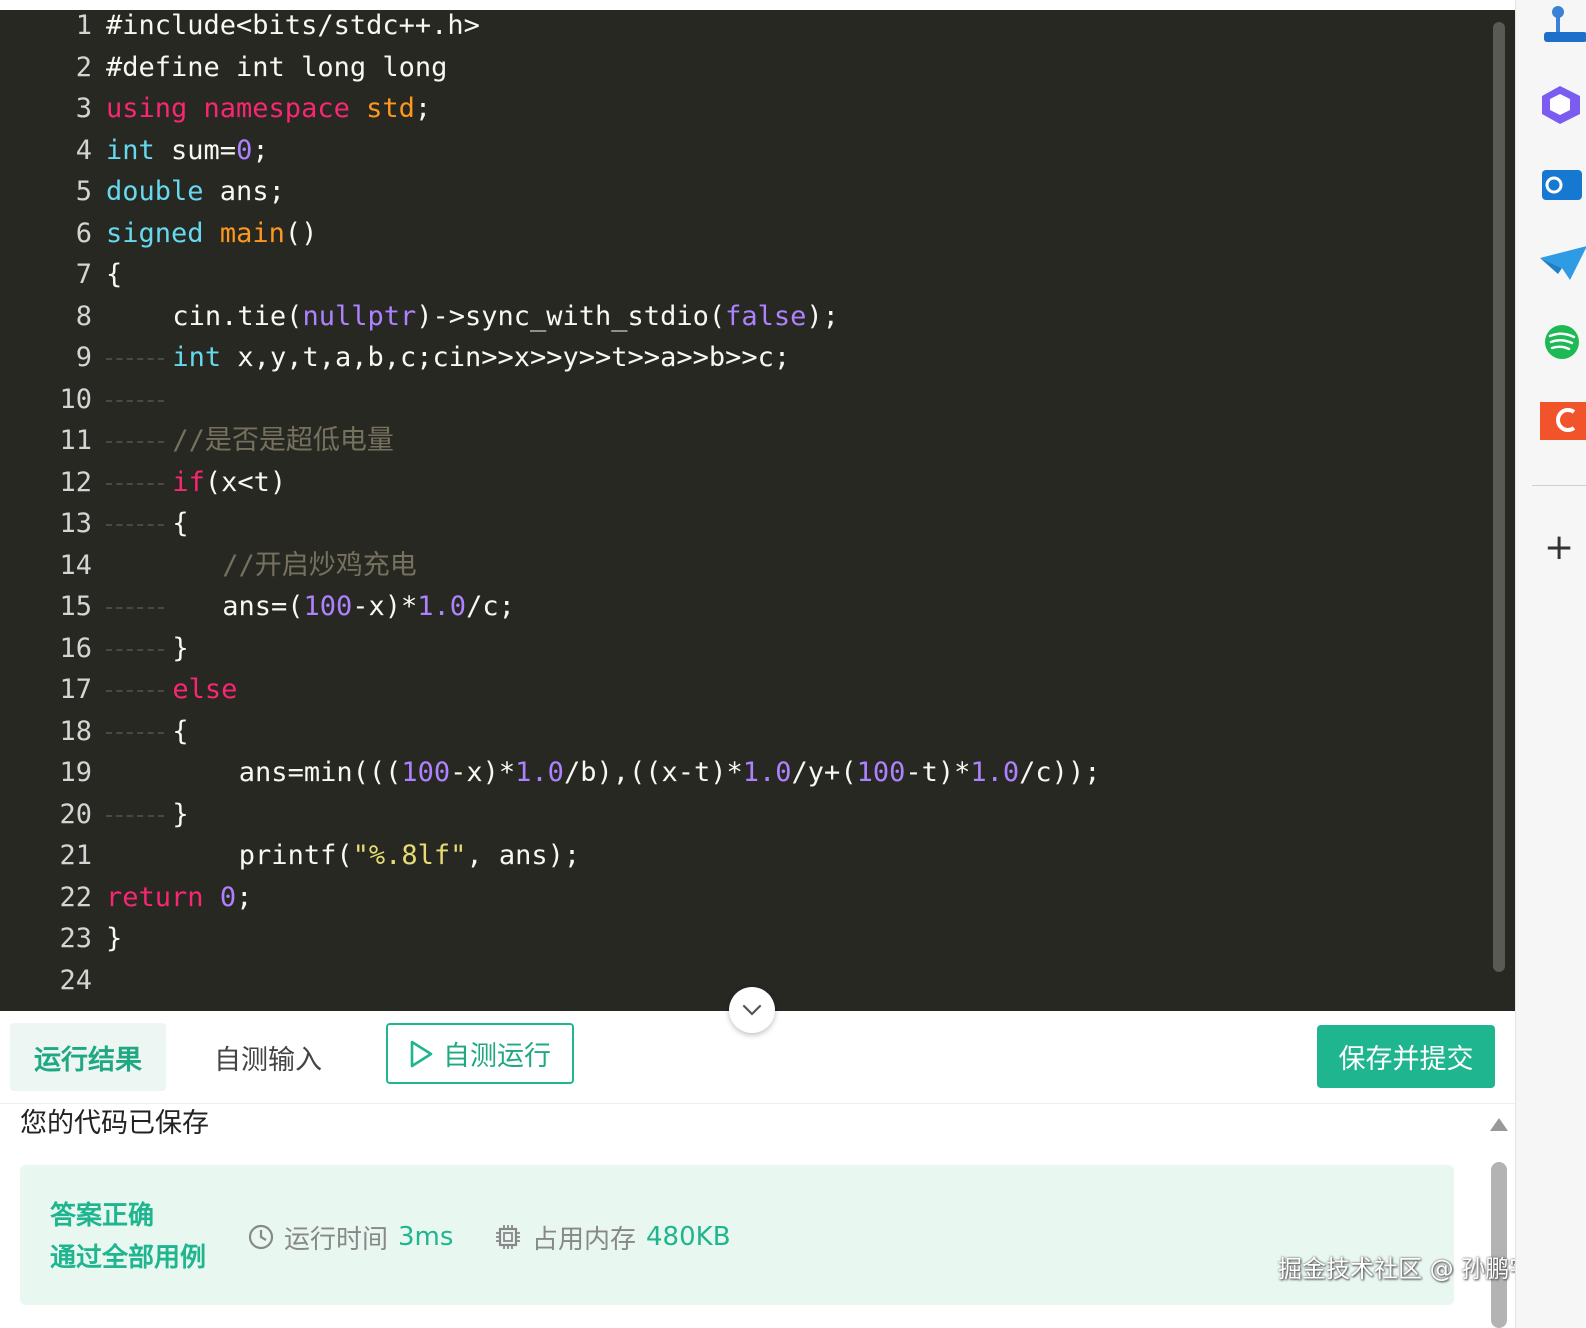 The width and height of the screenshot is (1586, 1328). Describe the element at coordinates (523, 855) in the screenshot. I see `code-token: , ans);` at that location.